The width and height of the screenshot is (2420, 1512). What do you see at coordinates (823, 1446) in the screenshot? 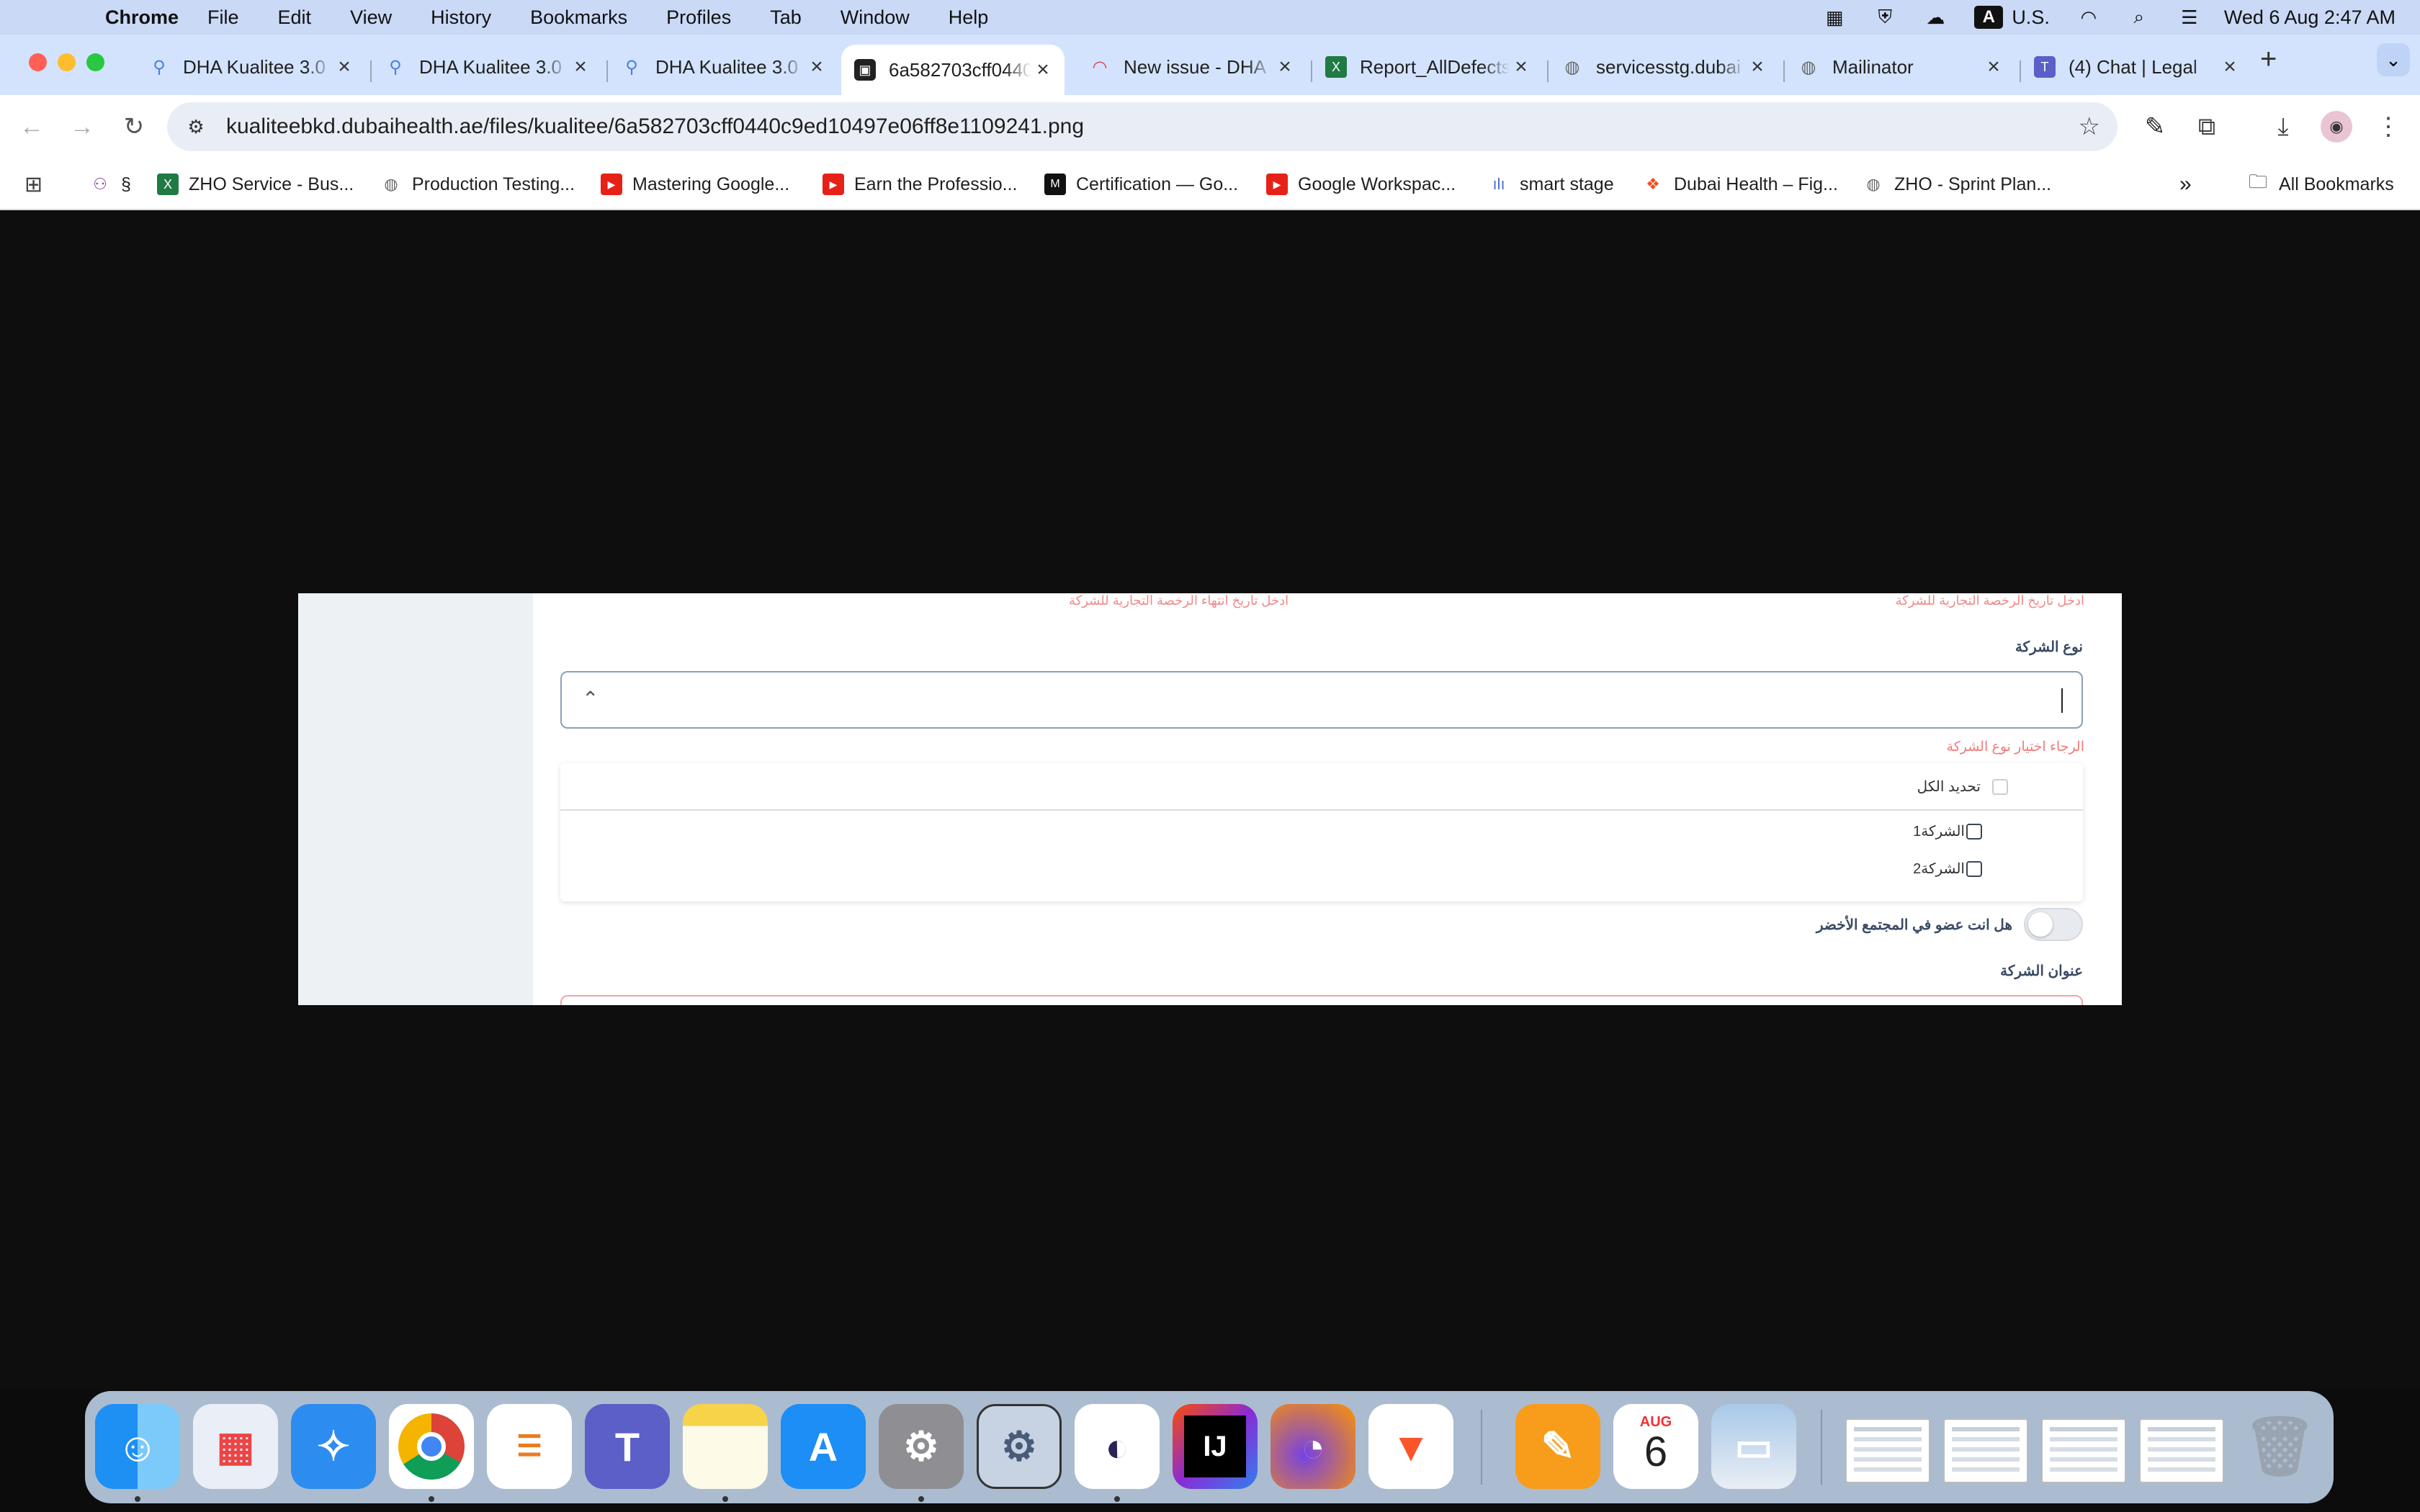
I see `app-store-icon: A` at bounding box center [823, 1446].